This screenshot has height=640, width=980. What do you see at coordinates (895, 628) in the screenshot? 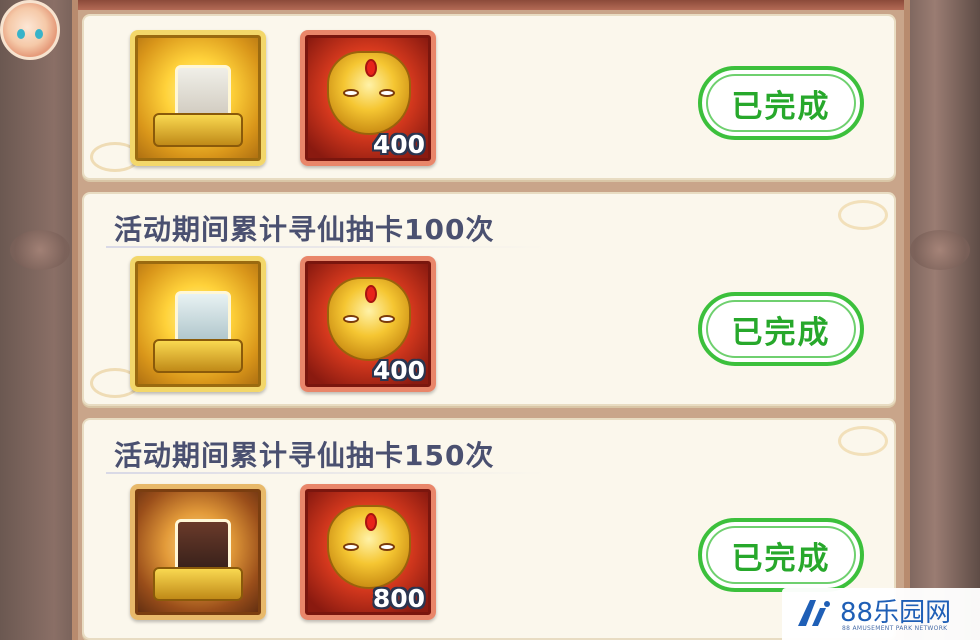
I see `watermark-subtitle: 88 AMUSEMENT PARK NETWORK` at bounding box center [895, 628].